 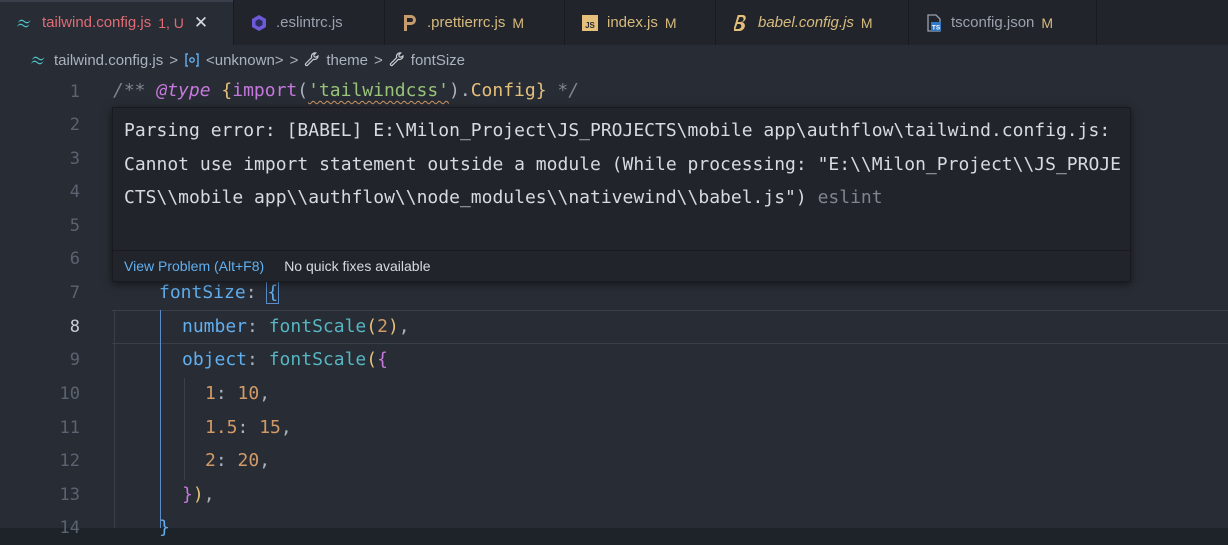 What do you see at coordinates (74, 92) in the screenshot?
I see `line-number: 1` at bounding box center [74, 92].